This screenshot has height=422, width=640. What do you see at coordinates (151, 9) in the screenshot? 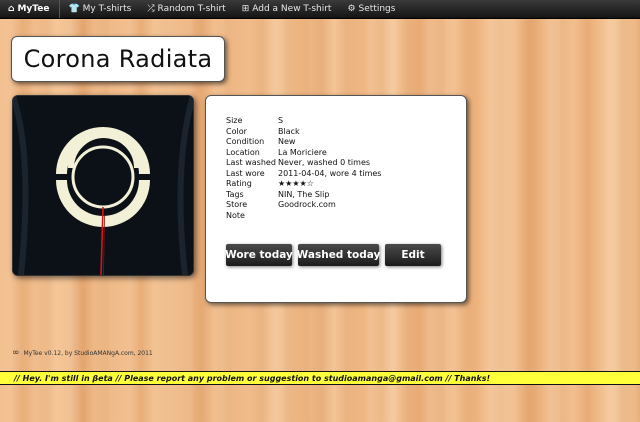
I see `shuffle-icon: ⤮` at bounding box center [151, 9].